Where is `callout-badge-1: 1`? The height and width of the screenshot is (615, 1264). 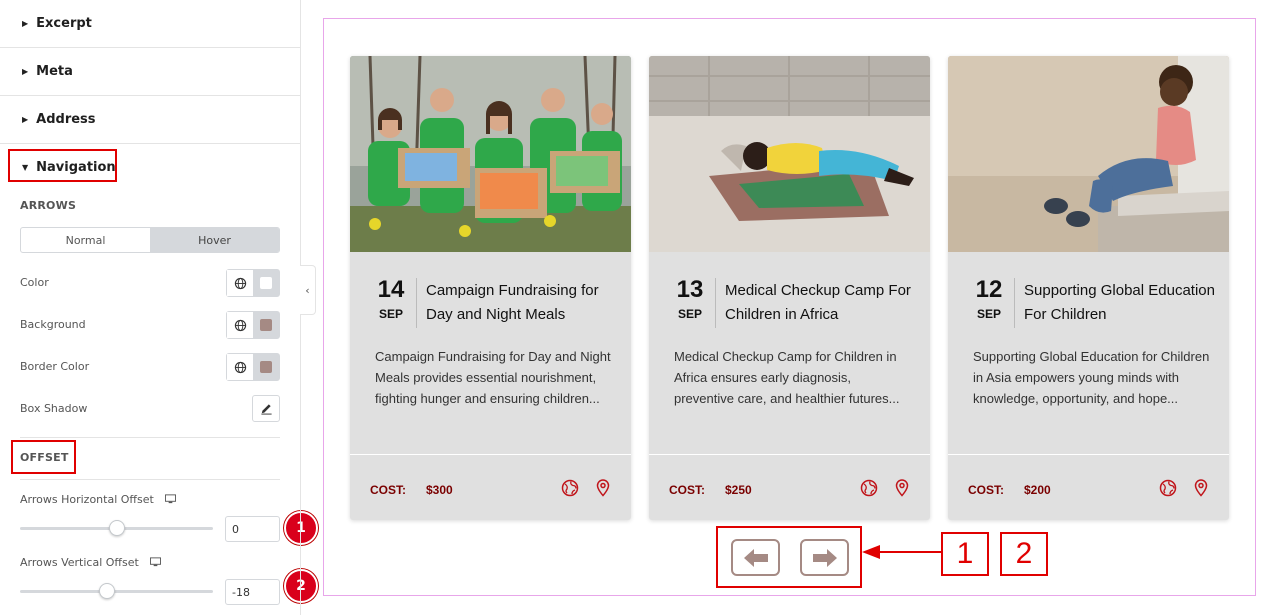 callout-badge-1: 1 is located at coordinates (301, 528).